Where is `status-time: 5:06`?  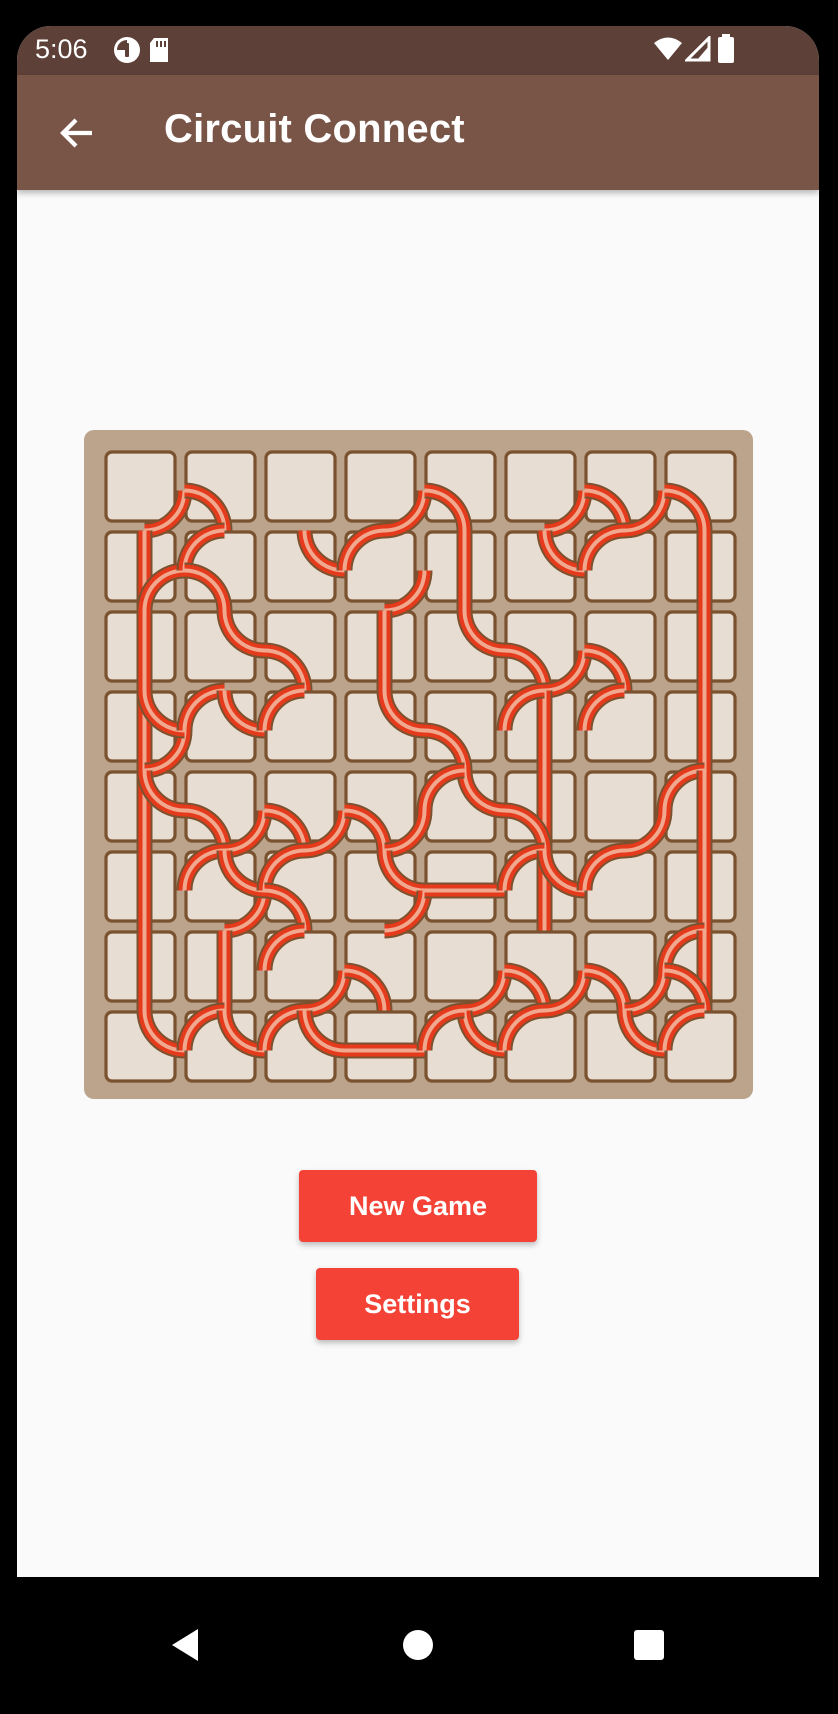 status-time: 5:06 is located at coordinates (61, 49).